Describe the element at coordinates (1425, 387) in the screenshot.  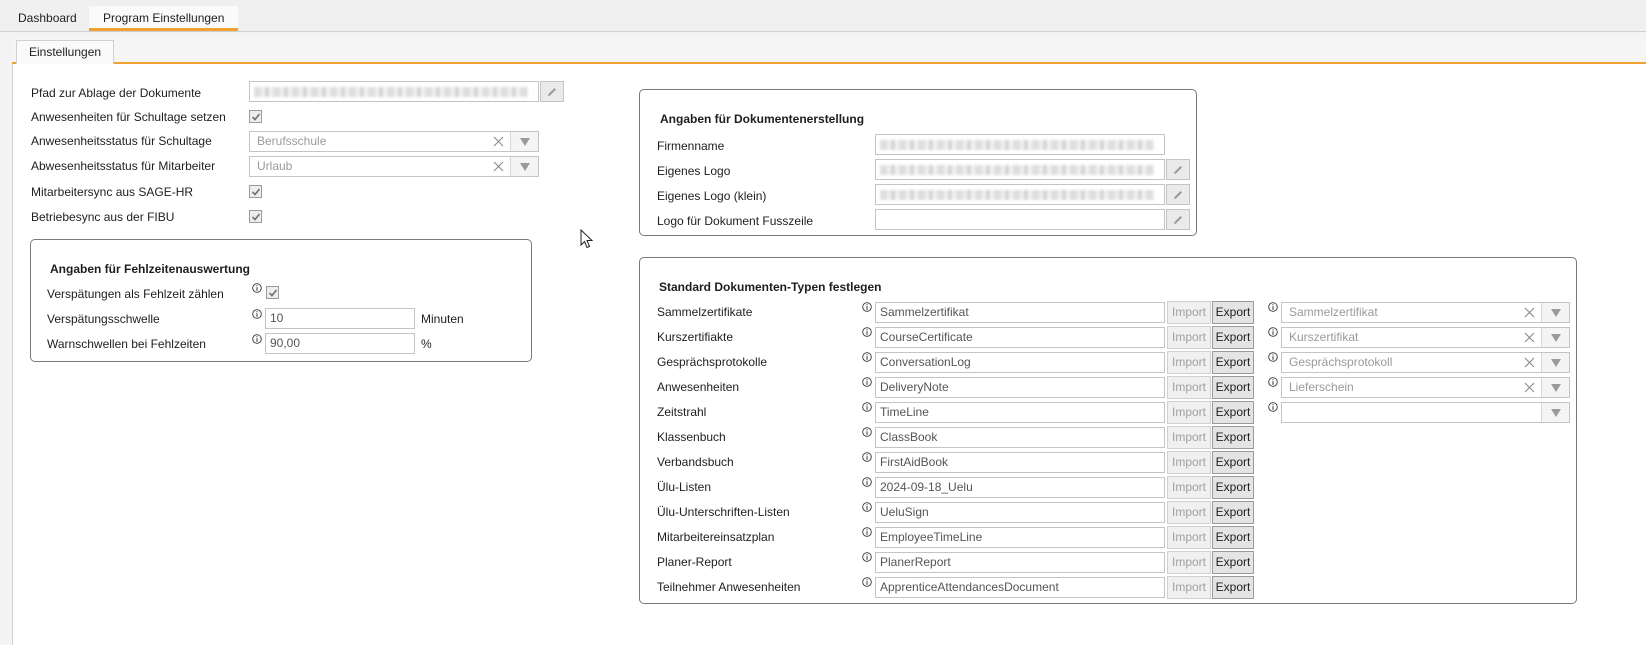
I see `doc-type-select: Lieferschein` at that location.